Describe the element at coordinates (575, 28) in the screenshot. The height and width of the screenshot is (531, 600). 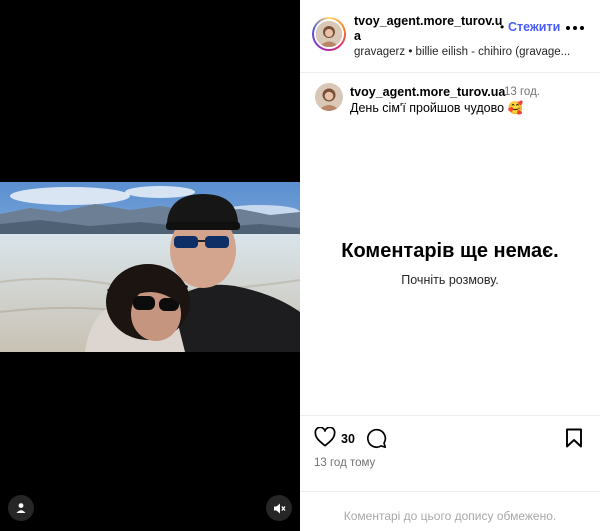
I see `more-horizontal-icon` at that location.